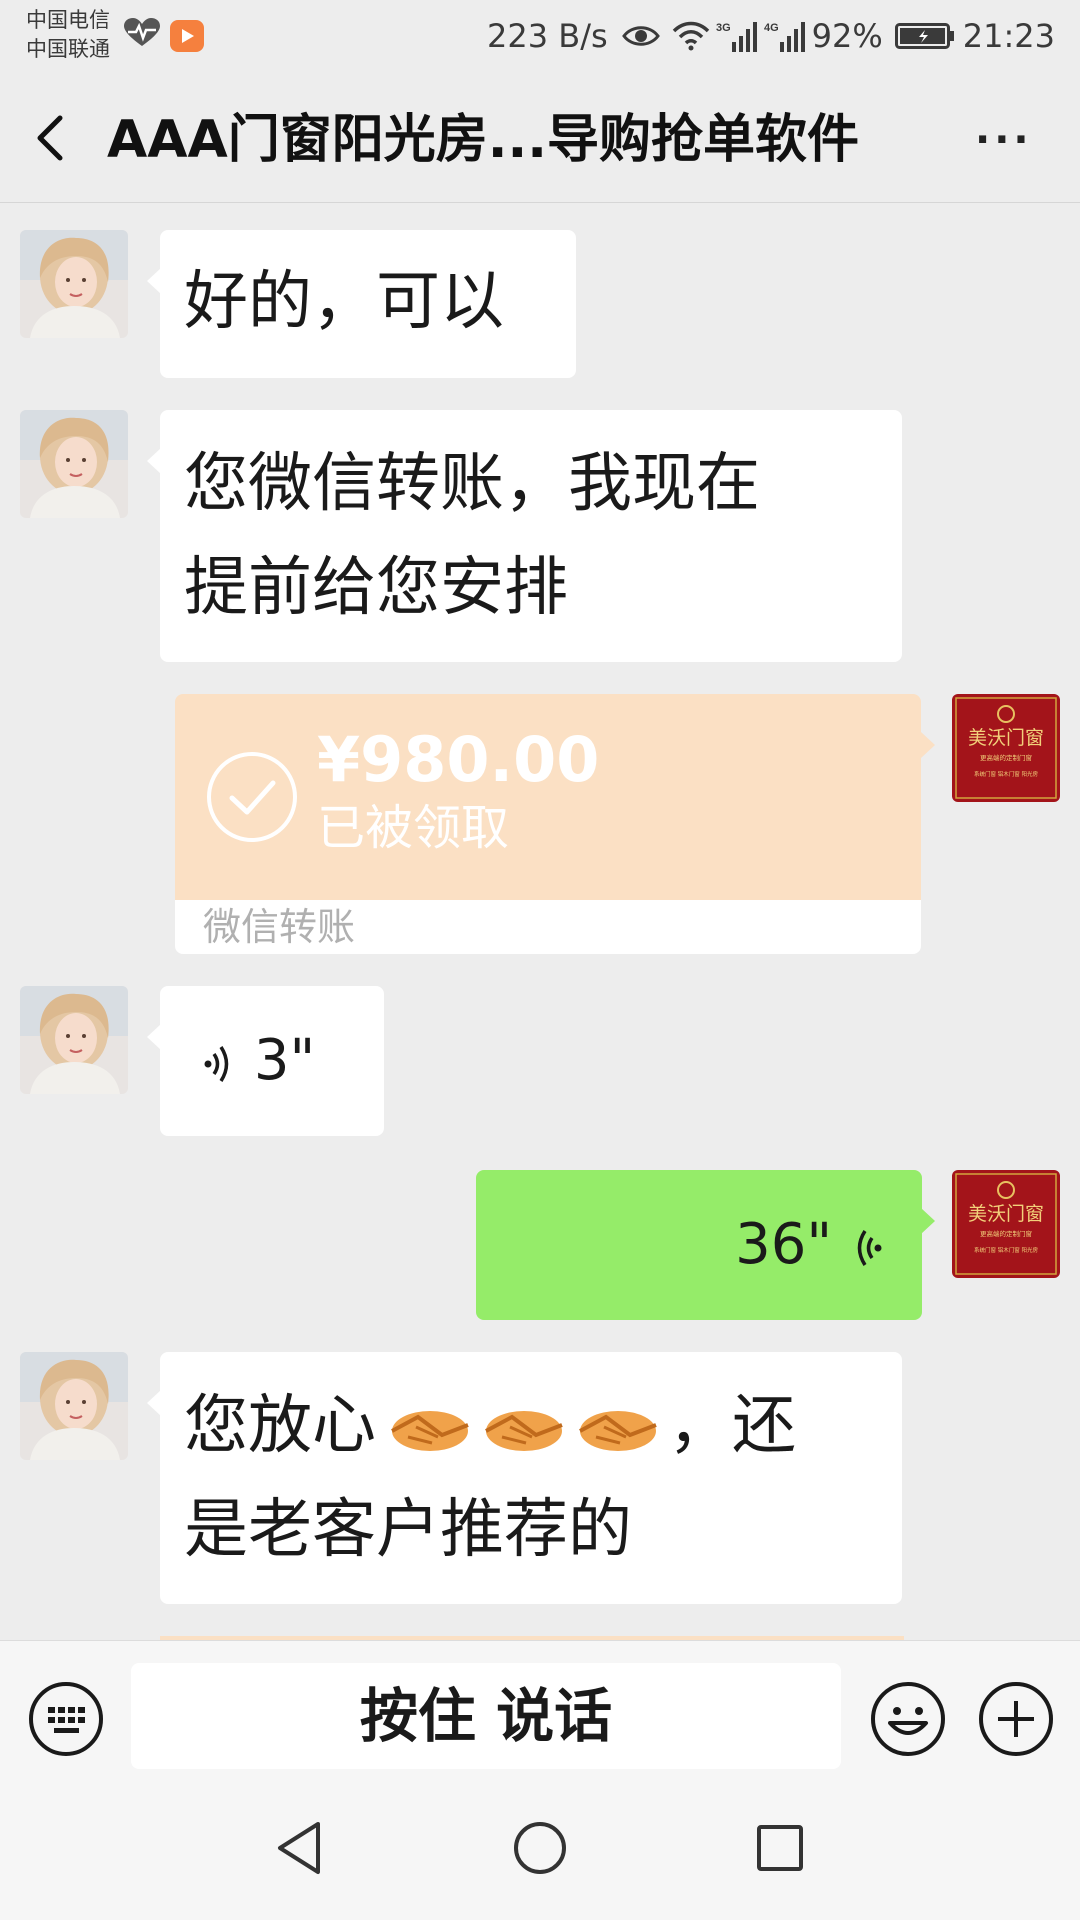  I want to click on status-right: 223 B/s 3G 4G 92% 21:23, so click(771, 36).